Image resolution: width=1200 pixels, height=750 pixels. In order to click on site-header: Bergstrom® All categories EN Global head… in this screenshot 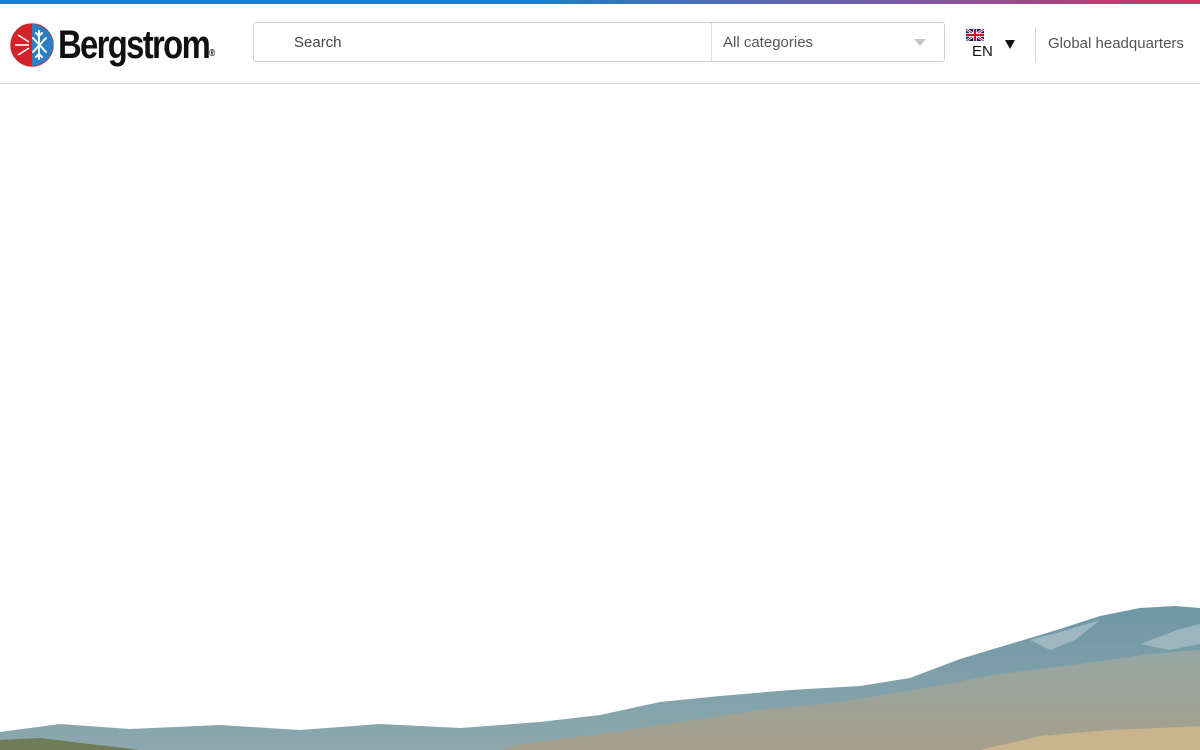, I will do `click(600, 44)`.